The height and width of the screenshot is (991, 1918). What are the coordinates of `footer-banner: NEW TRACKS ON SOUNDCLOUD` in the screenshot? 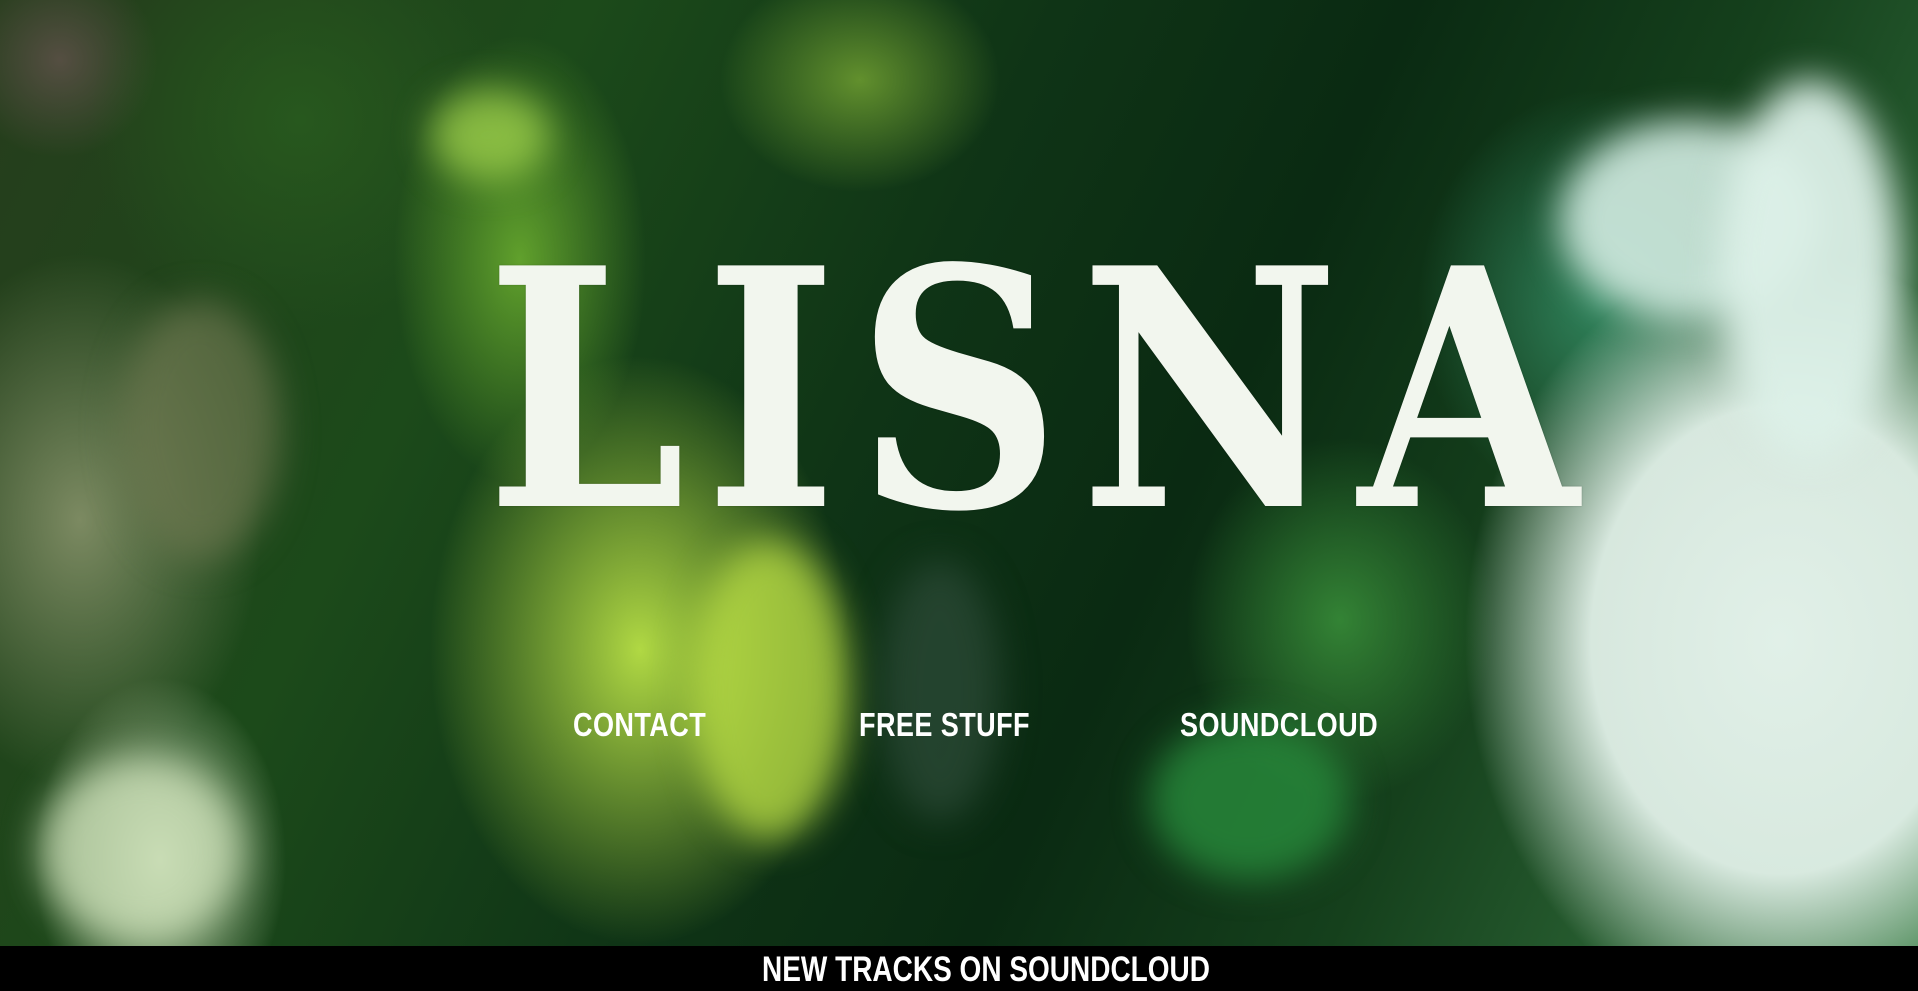 It's located at (959, 968).